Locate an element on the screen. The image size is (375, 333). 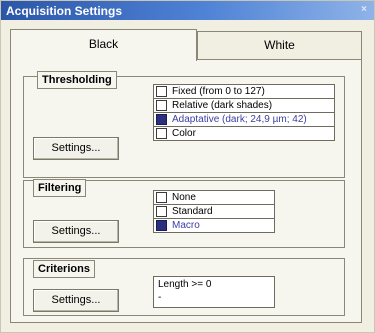
filtering-options: None Standard Macro is located at coordinates (214, 211).